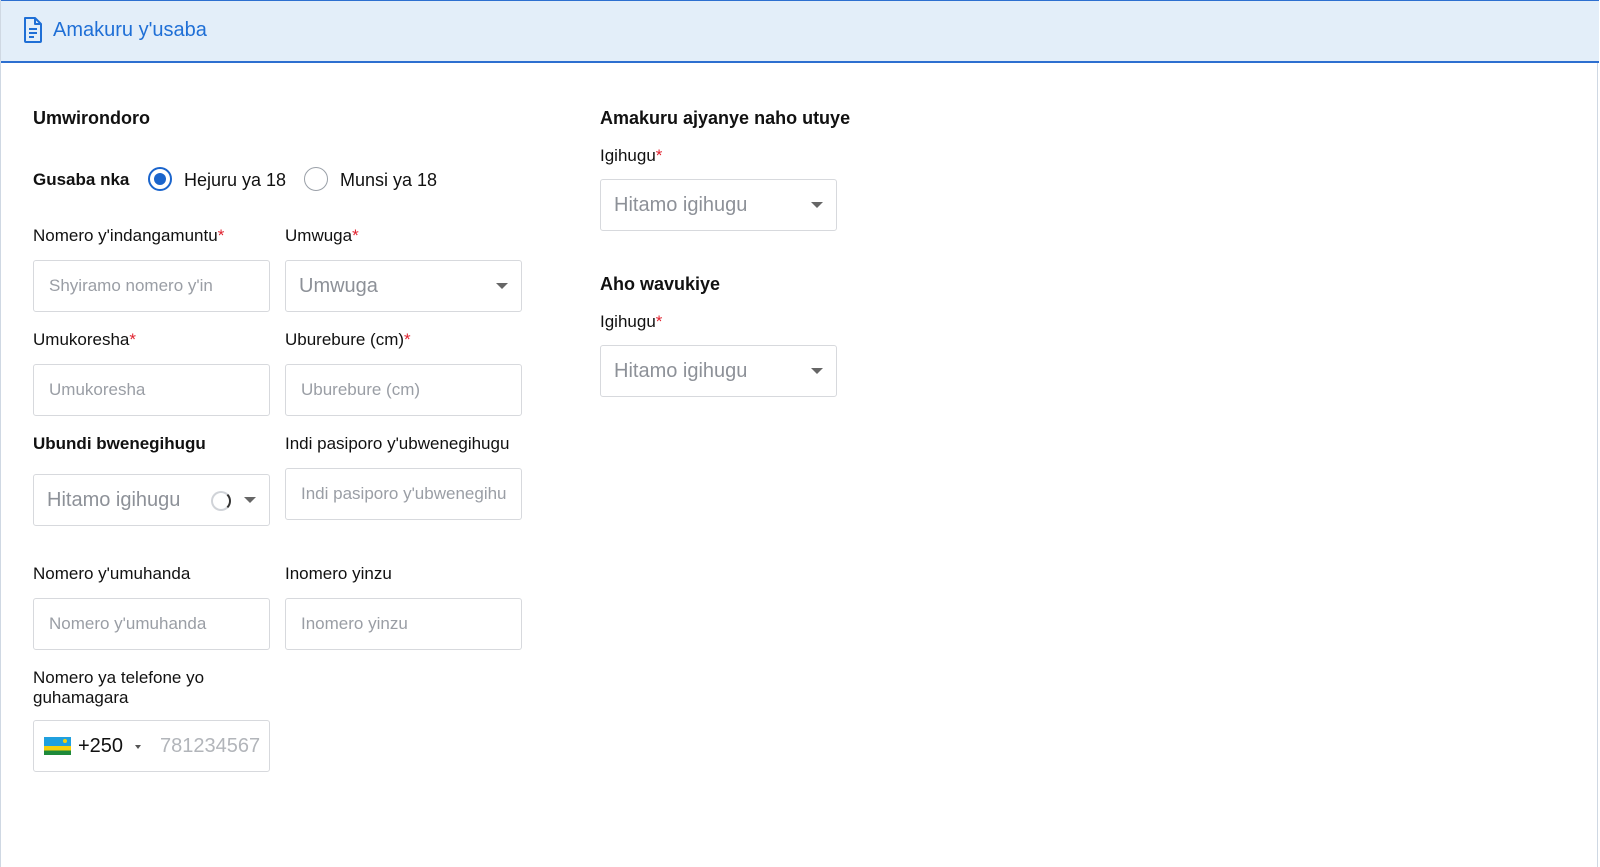  I want to click on other-passport-label: Indi pasiporo y'ubwenegihugu, so click(397, 443).